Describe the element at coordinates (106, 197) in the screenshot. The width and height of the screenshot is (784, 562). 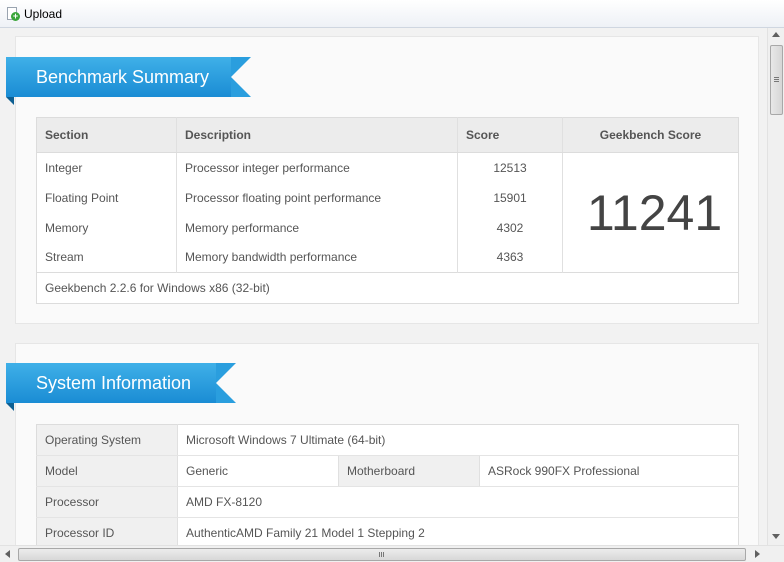
I see `row-section: Floating Point` at that location.